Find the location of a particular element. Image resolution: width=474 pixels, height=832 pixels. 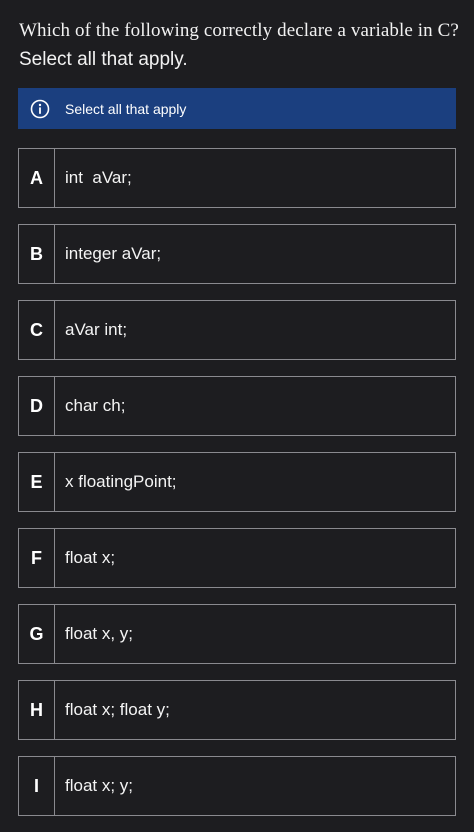

option-a: A int aVar; is located at coordinates (237, 178).